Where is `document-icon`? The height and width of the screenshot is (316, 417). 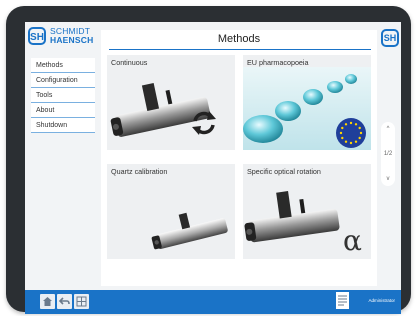
document-icon is located at coordinates (342, 300).